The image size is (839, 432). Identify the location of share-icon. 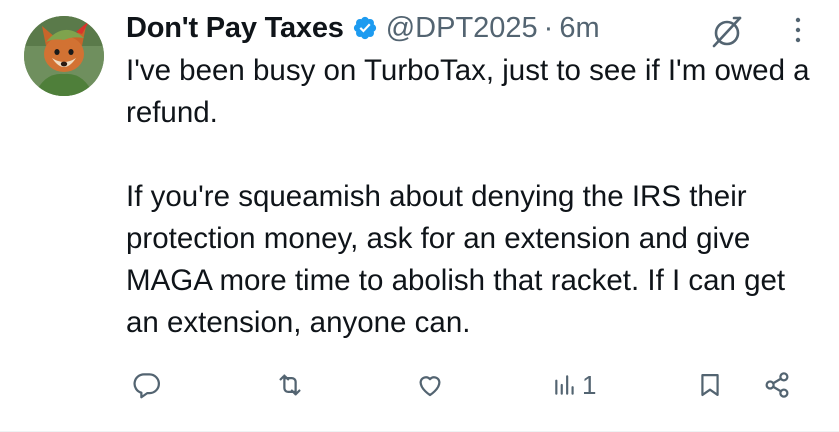
(777, 385).